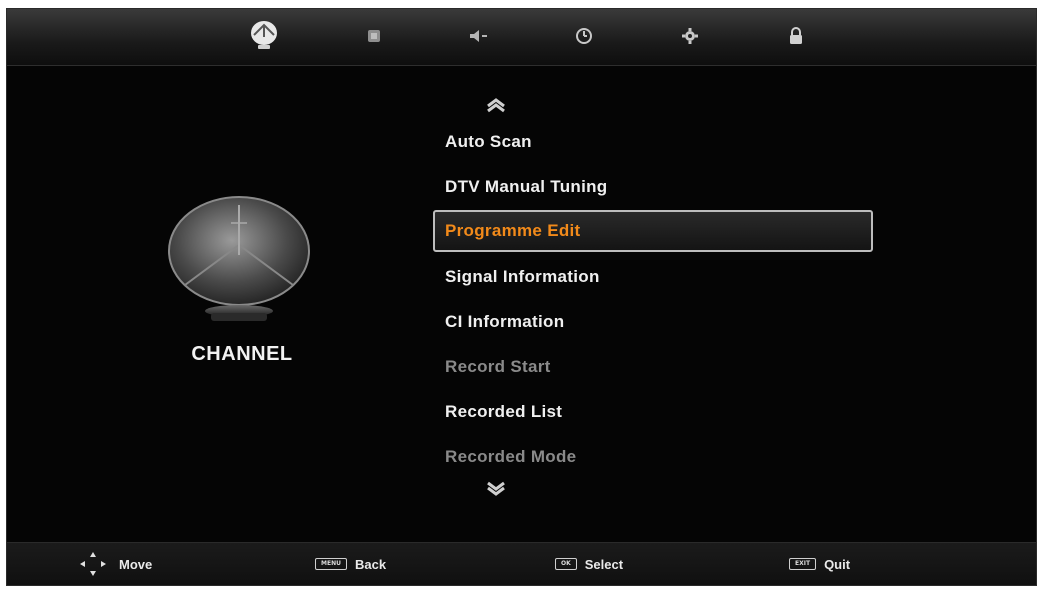  What do you see at coordinates (93, 564) in the screenshot?
I see `dpad-icon` at bounding box center [93, 564].